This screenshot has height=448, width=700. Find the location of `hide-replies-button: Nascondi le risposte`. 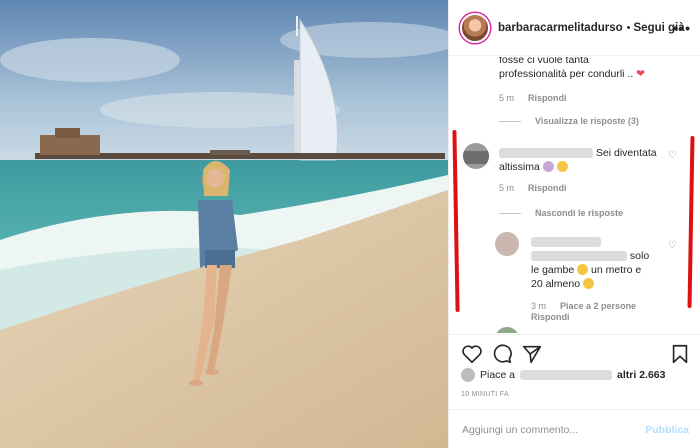

hide-replies-button: Nascondi le risposte is located at coordinates (561, 213).